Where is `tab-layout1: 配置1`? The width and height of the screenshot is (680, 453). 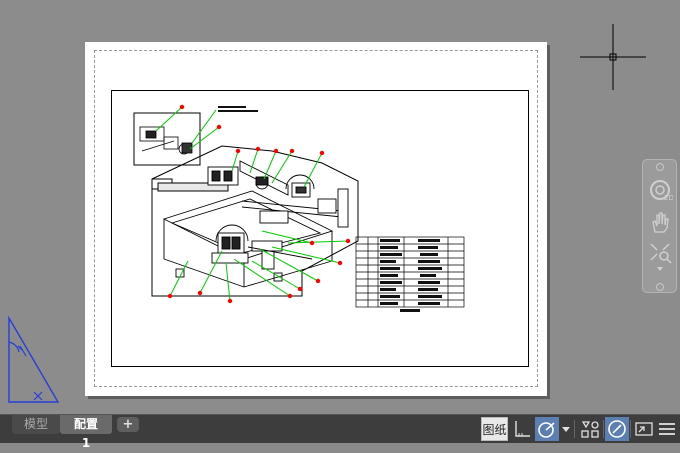 tab-layout1: 配置1 is located at coordinates (86, 432).